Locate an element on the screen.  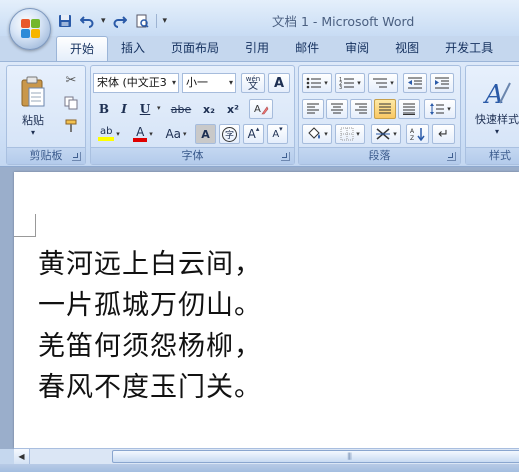
italic-button: I is located at coordinates (124, 109).